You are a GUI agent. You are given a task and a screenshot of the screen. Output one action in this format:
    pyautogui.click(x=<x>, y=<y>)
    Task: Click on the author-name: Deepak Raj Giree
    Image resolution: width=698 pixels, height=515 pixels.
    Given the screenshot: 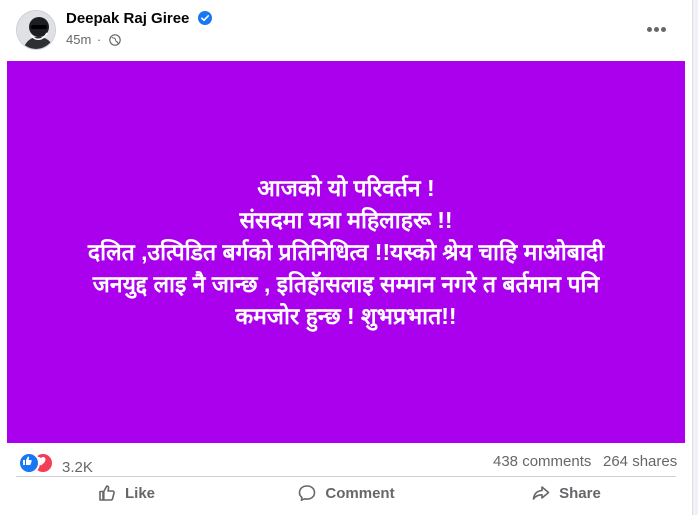 What is the action you would take?
    pyautogui.click(x=139, y=18)
    